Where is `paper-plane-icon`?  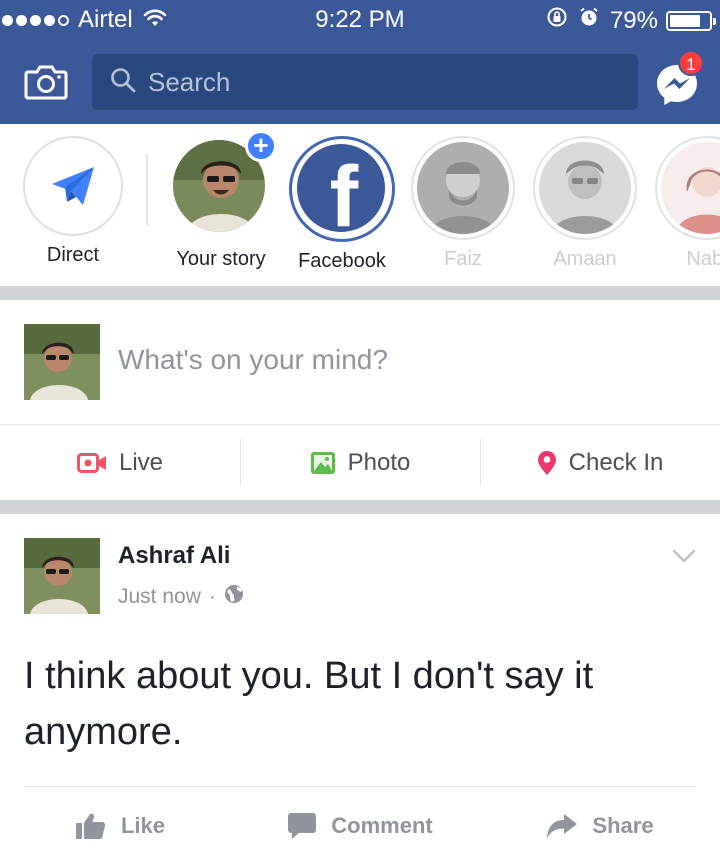 paper-plane-icon is located at coordinates (73, 186).